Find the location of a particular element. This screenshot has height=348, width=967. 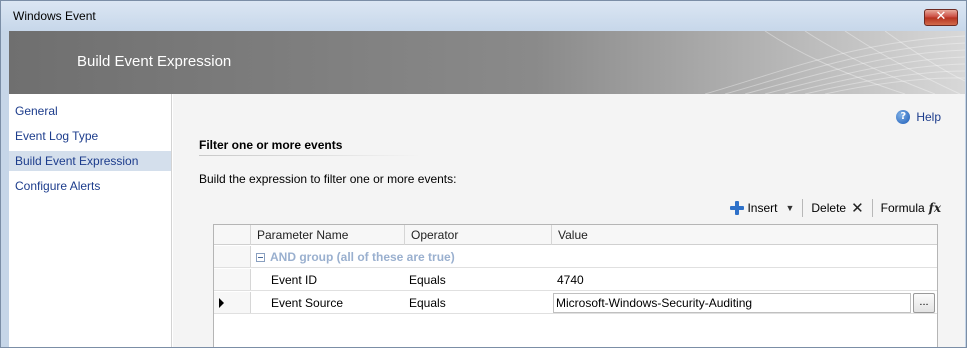

collapse-icon is located at coordinates (260, 257).